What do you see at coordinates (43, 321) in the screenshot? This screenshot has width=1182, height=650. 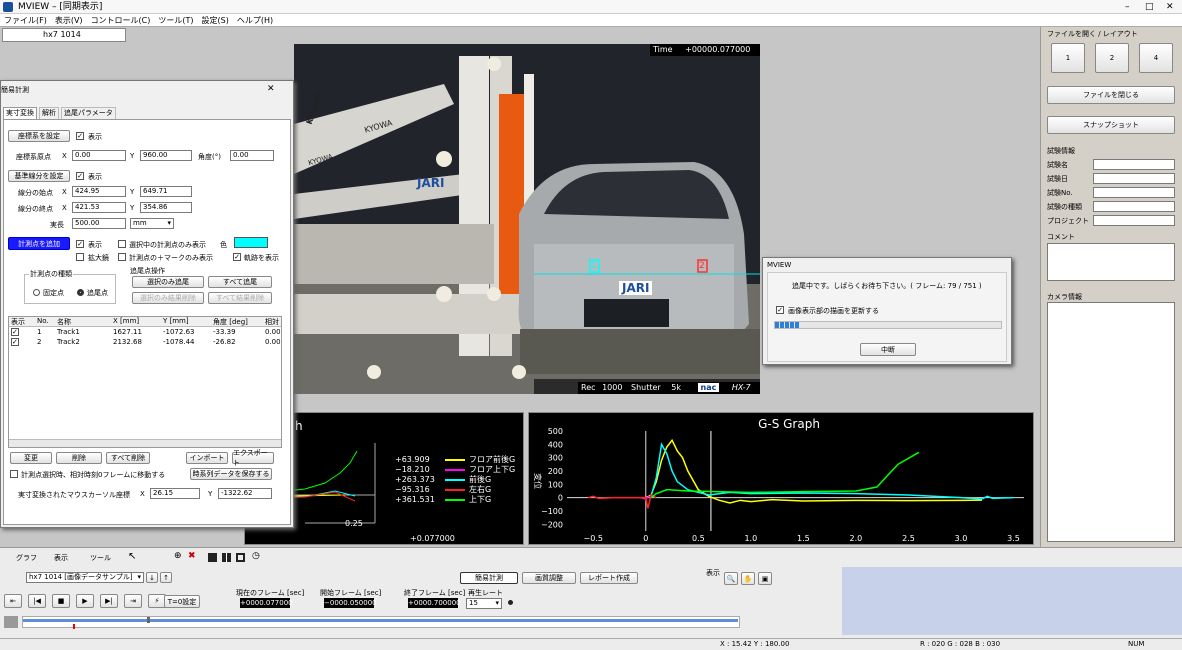 I see `column-header: No.` at bounding box center [43, 321].